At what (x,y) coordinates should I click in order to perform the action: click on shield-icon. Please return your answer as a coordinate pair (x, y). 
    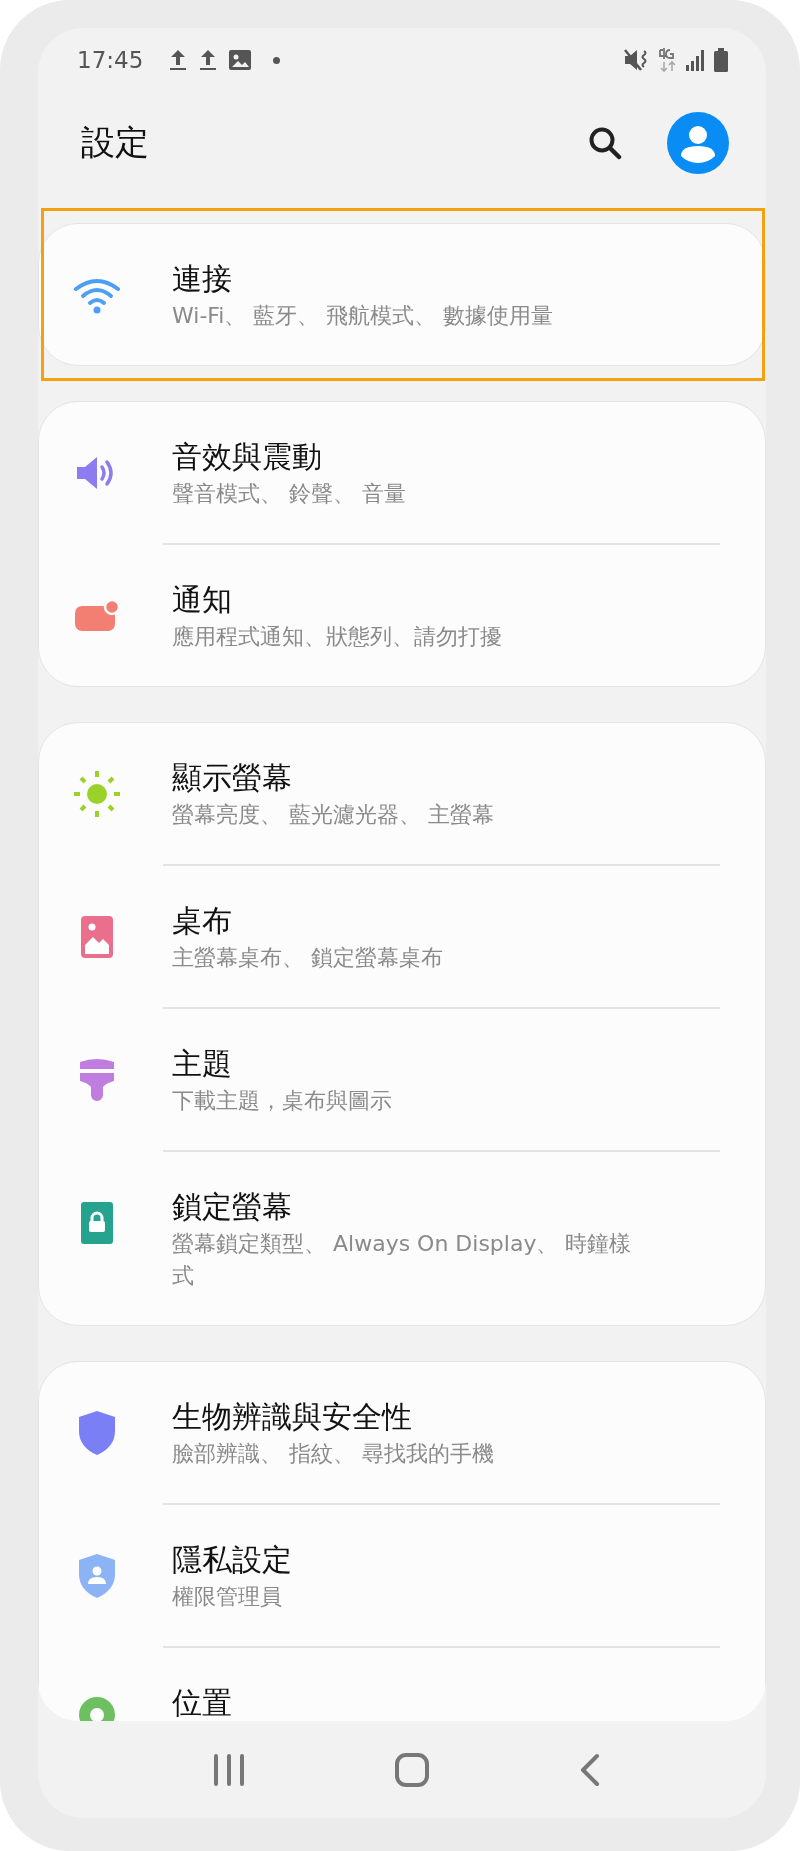
    Looking at the image, I should click on (97, 1433).